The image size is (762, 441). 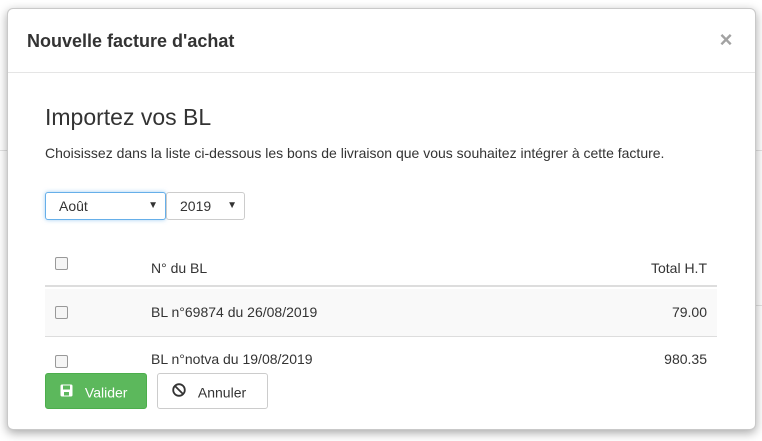 I want to click on delivery-note-number: BL n°69874 du 26/08/2019, so click(x=234, y=312).